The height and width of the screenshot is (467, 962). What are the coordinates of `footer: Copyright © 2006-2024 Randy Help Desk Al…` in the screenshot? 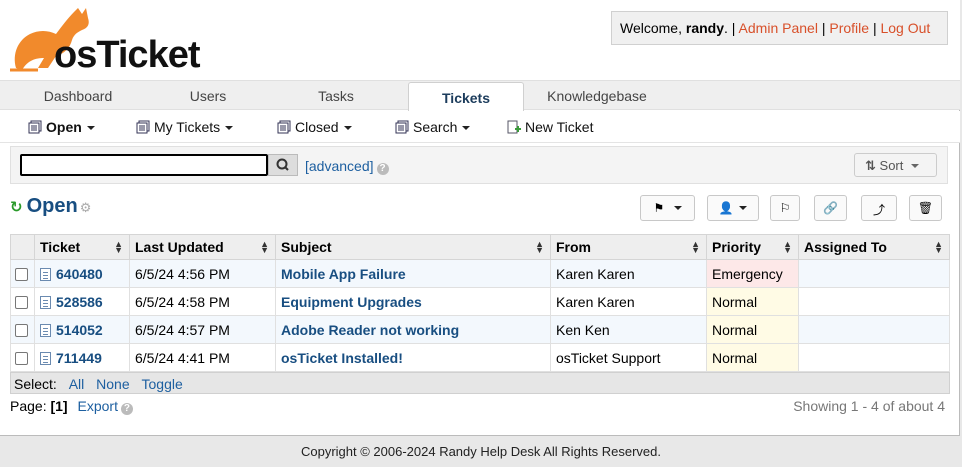 It's located at (481, 451).